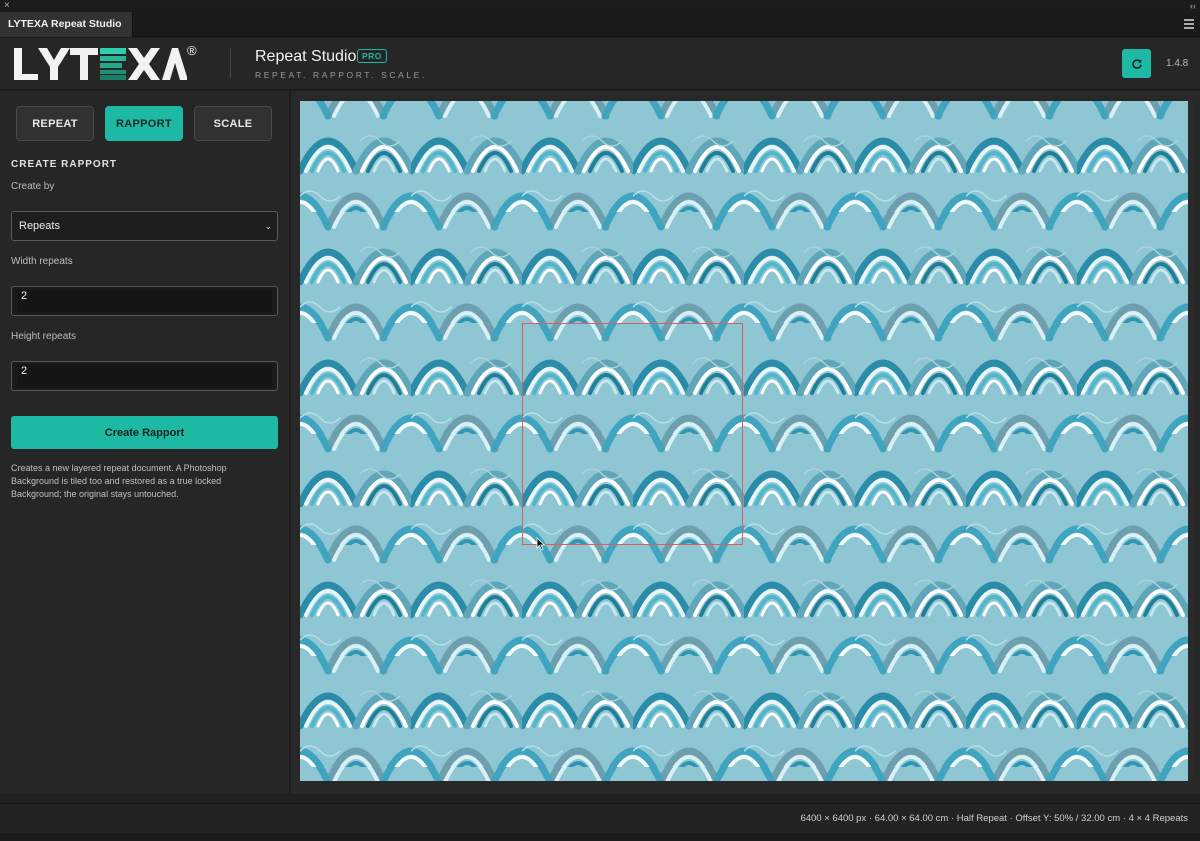 This screenshot has width=1200, height=841. I want to click on title-strip: × ‹‹, so click(600, 6).